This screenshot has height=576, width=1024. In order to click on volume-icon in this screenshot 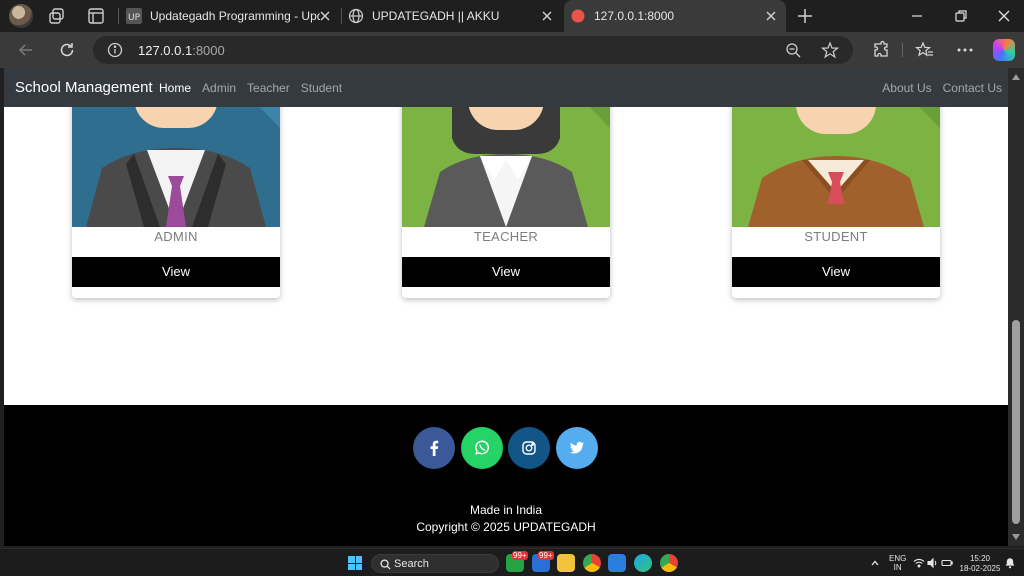, I will do `click(933, 563)`.